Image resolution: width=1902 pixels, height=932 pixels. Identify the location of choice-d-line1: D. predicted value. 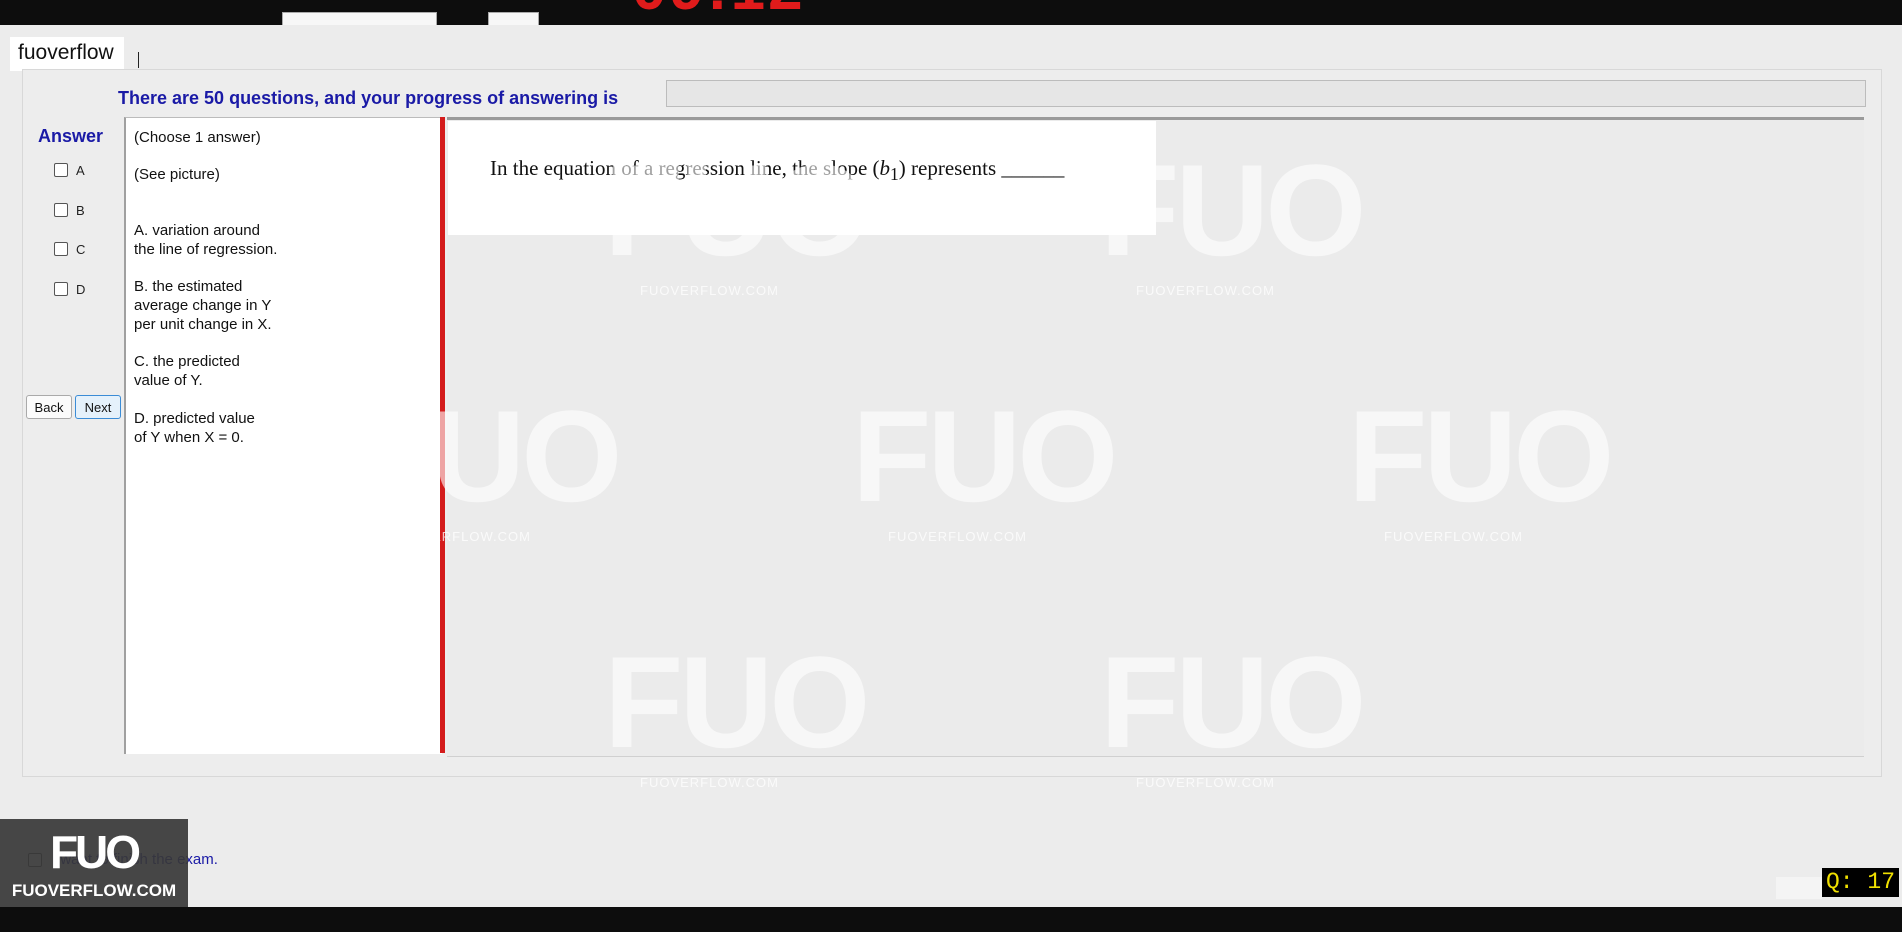
(194, 418).